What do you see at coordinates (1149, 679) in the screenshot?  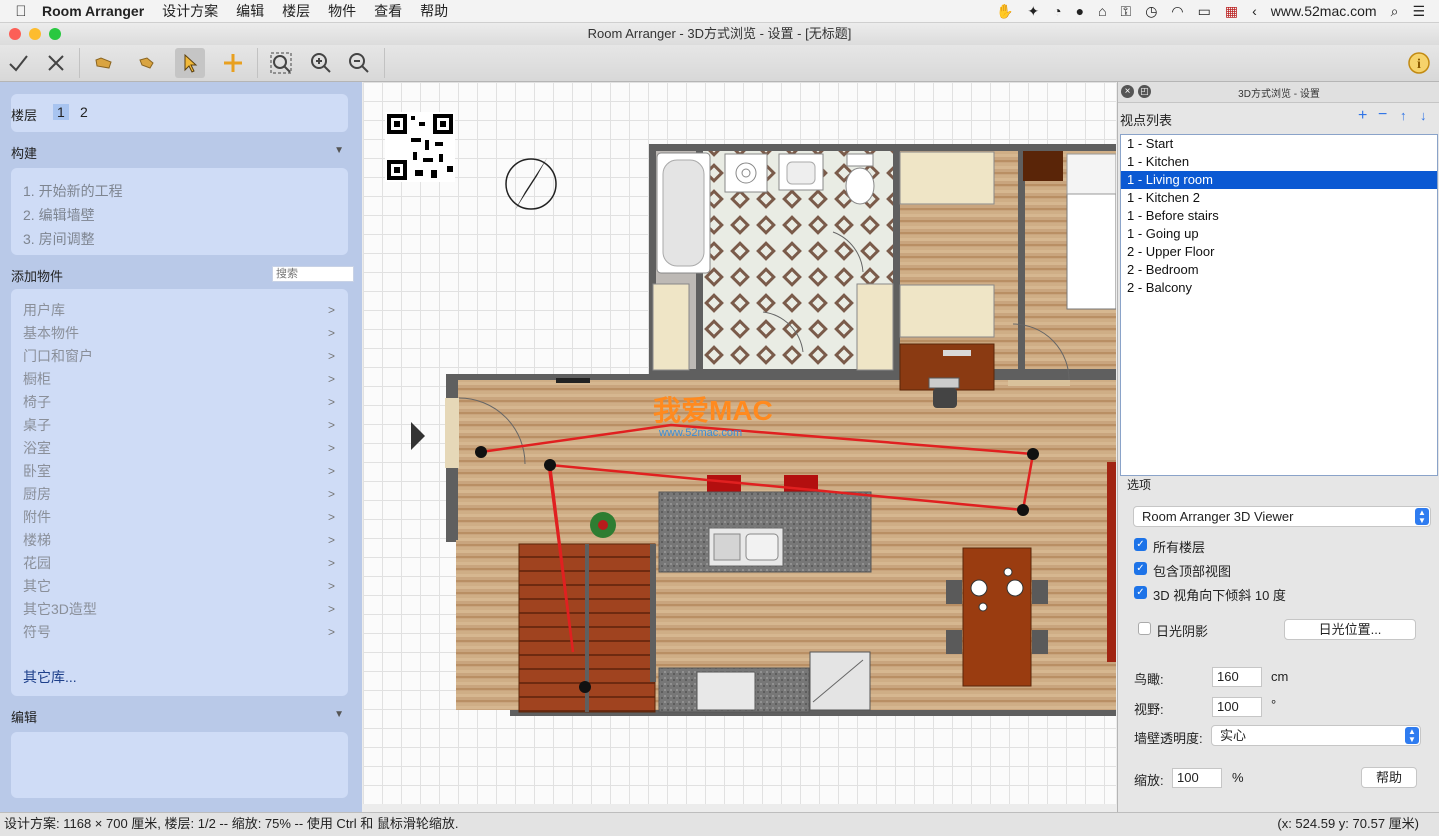 I see `birdseye-label: 鸟瞰:` at bounding box center [1149, 679].